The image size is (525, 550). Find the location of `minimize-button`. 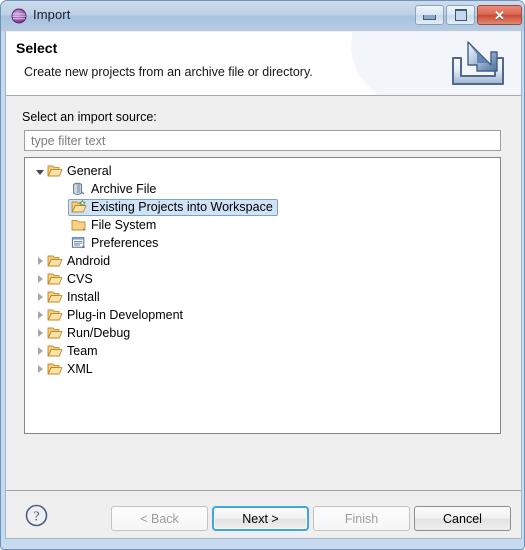

minimize-button is located at coordinates (429, 15).